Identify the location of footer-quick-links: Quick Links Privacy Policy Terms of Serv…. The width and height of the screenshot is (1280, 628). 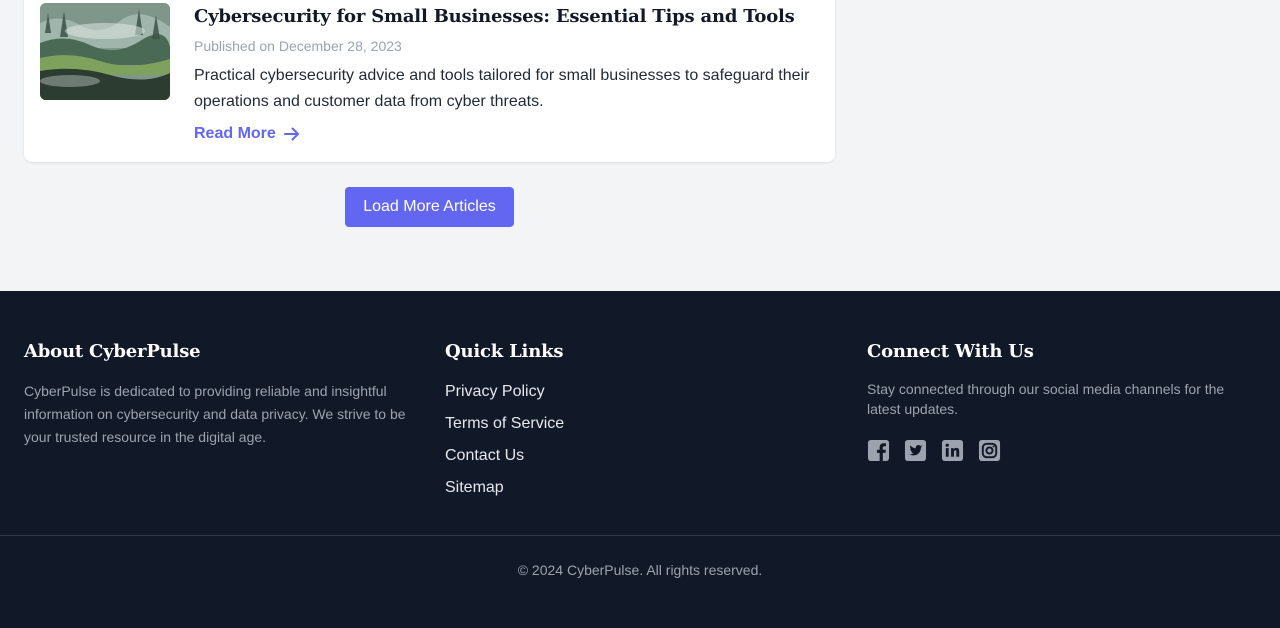
(635, 425).